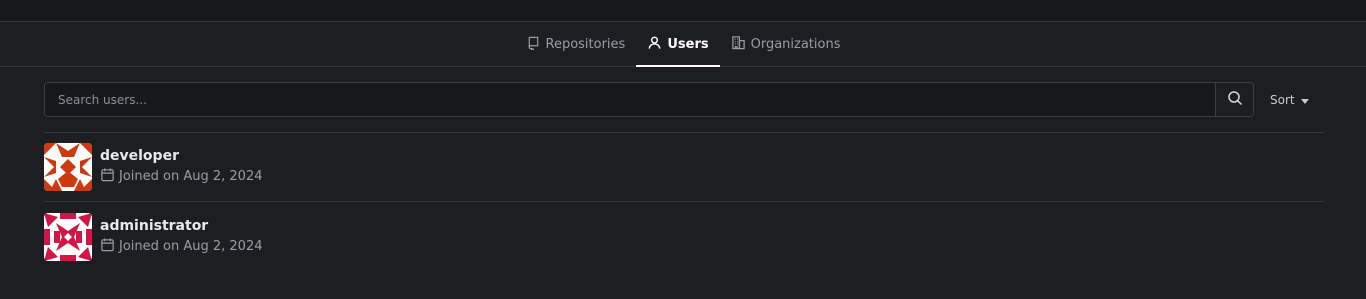  Describe the element at coordinates (654, 44) in the screenshot. I see `person-icon` at that location.